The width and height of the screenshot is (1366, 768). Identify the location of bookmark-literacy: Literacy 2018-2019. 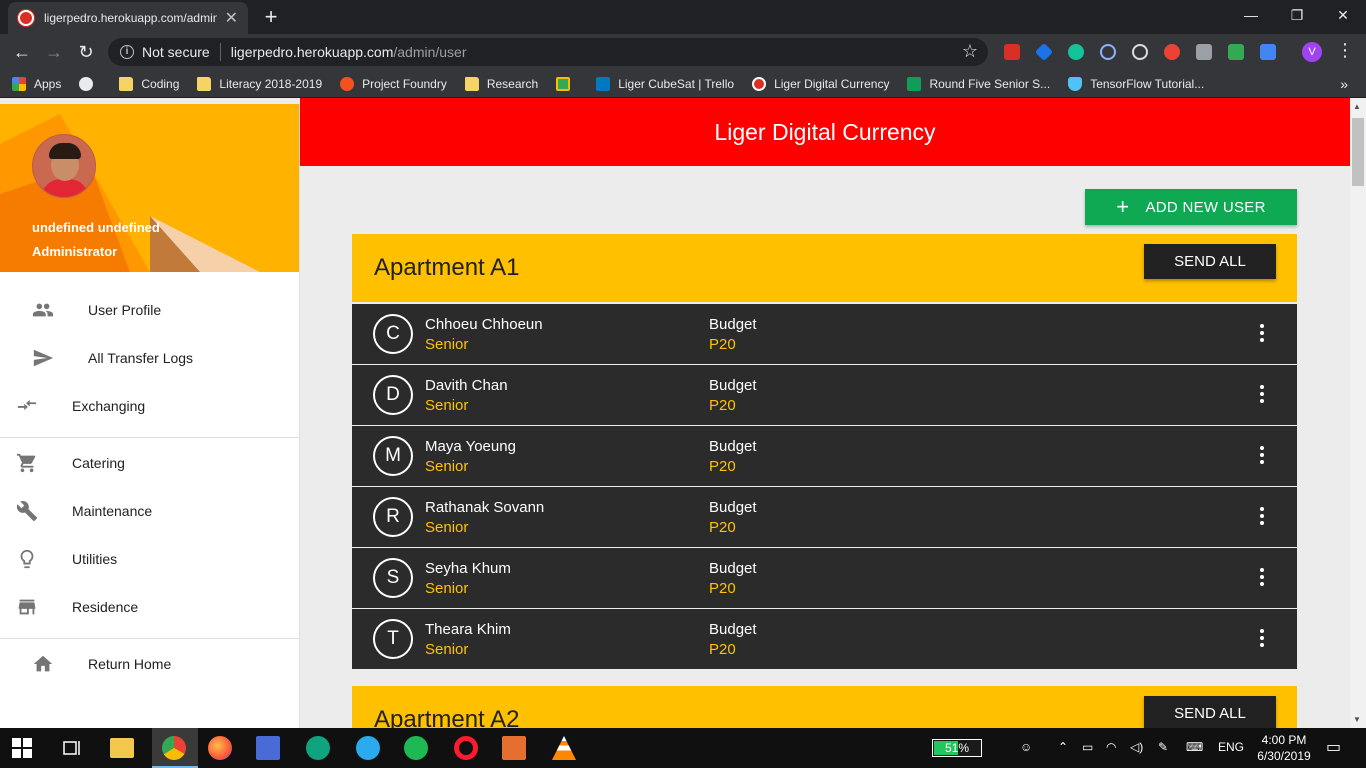
(259, 83).